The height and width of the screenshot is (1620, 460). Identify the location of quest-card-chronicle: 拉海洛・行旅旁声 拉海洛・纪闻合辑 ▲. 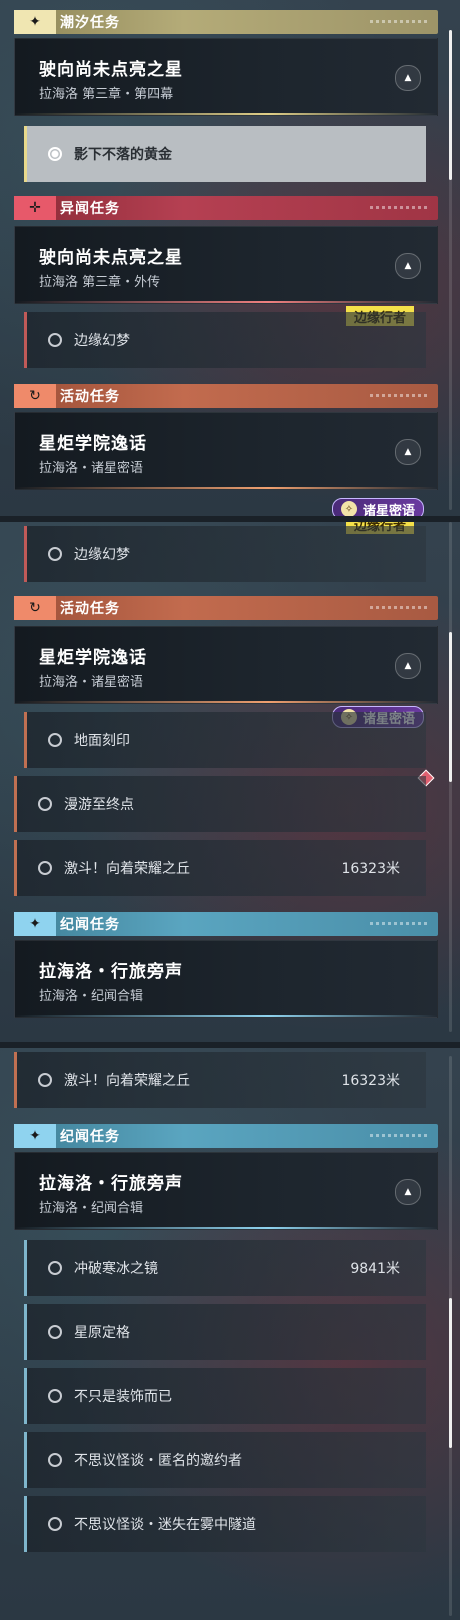
(226, 1191).